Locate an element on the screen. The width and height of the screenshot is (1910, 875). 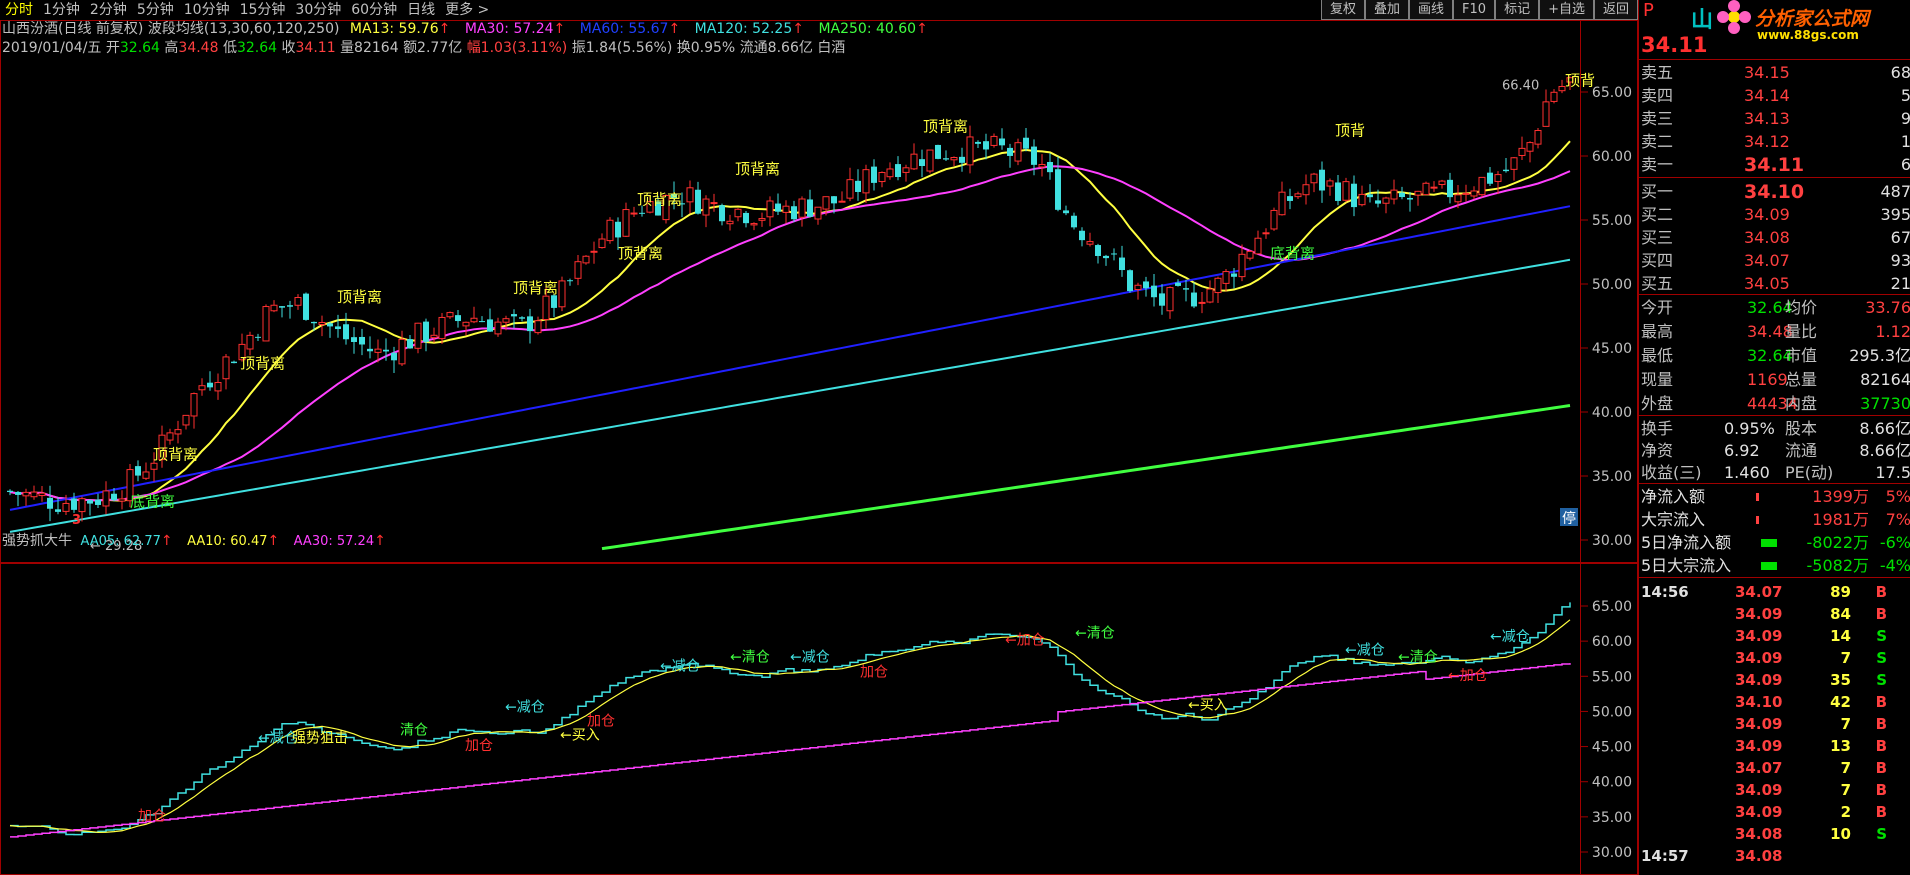
price-tick-label: 65.00 is located at coordinates (1612, 93).